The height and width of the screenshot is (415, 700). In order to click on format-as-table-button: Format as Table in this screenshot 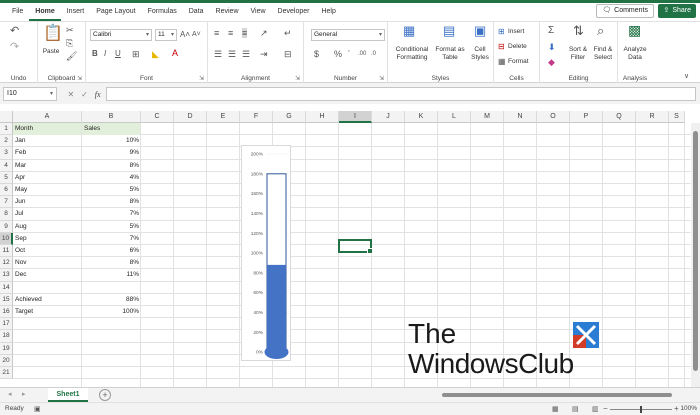, I will do `click(450, 54)`.